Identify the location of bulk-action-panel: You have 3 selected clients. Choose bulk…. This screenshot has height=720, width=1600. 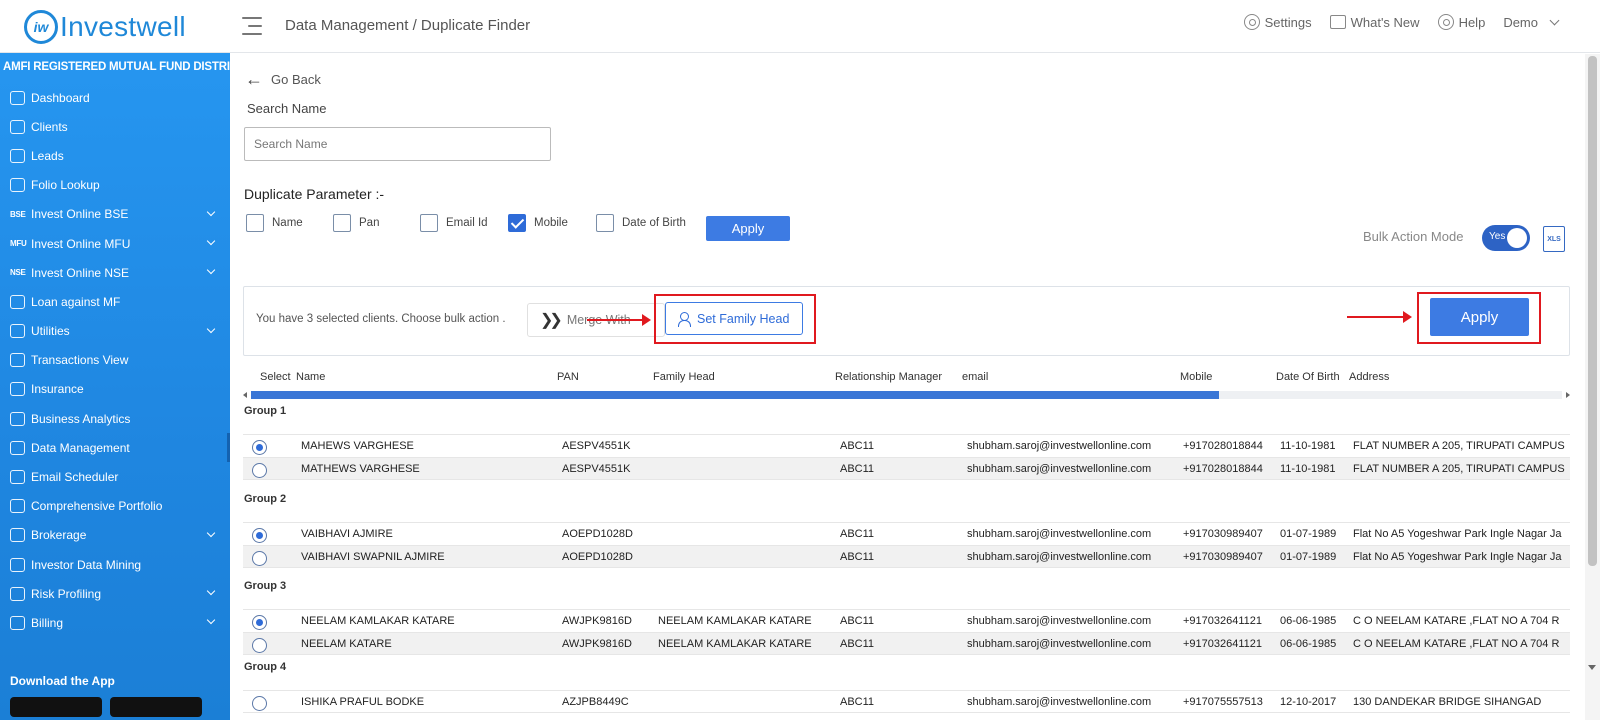
(906, 321).